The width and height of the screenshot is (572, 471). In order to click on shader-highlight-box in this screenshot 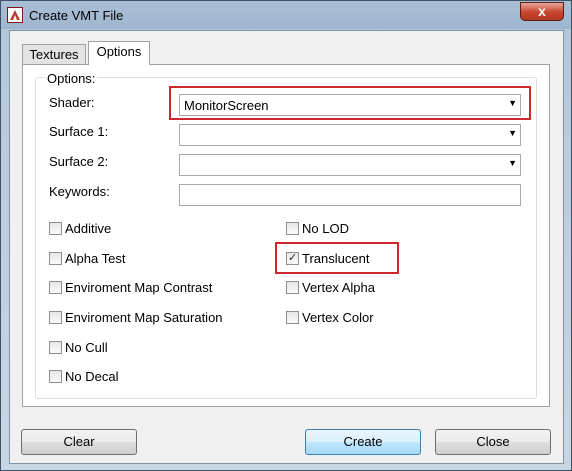, I will do `click(350, 103)`.